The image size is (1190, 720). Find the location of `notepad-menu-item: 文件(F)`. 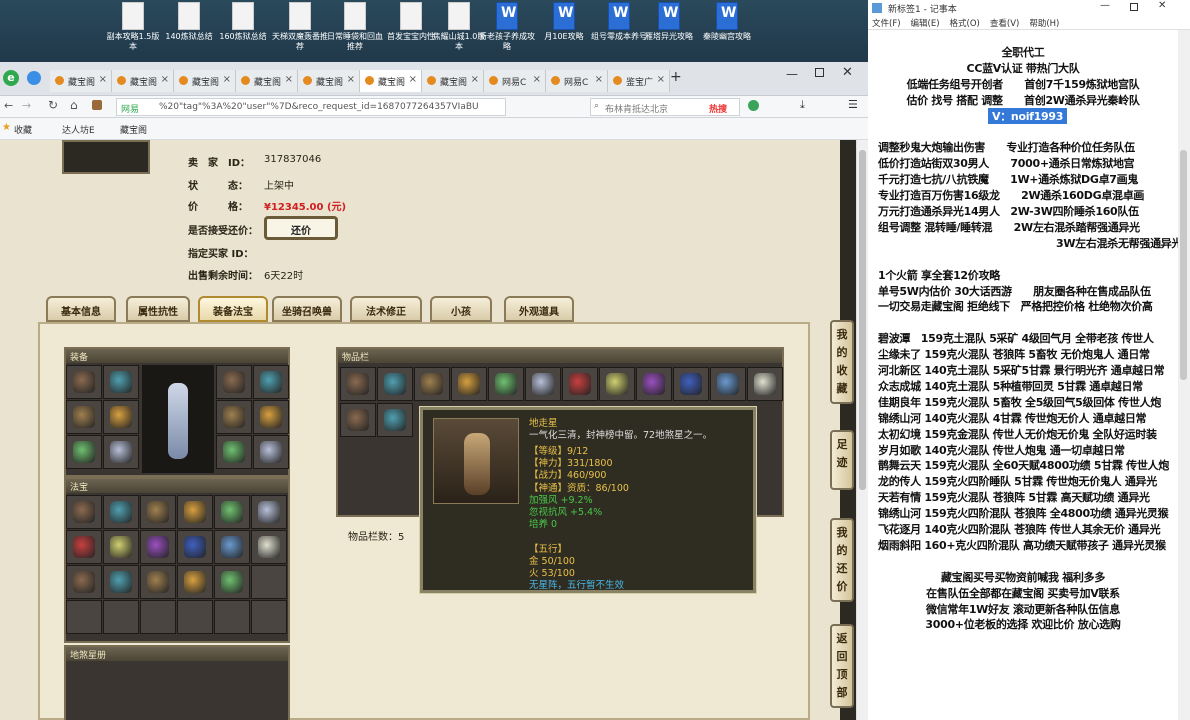

notepad-menu-item: 文件(F) is located at coordinates (886, 24).